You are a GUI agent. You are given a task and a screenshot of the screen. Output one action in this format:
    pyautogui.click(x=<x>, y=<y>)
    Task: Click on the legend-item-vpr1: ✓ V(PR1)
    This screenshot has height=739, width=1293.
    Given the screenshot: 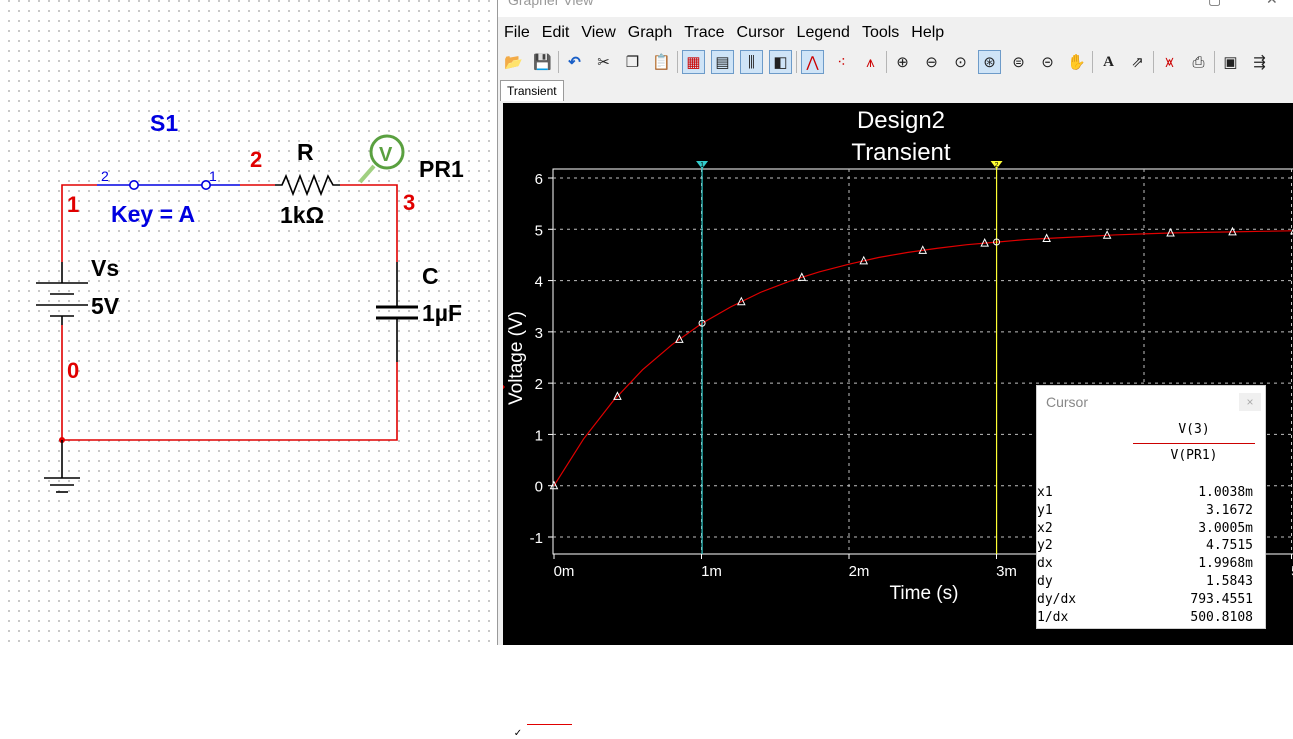 What is the action you would take?
    pyautogui.click(x=542, y=732)
    